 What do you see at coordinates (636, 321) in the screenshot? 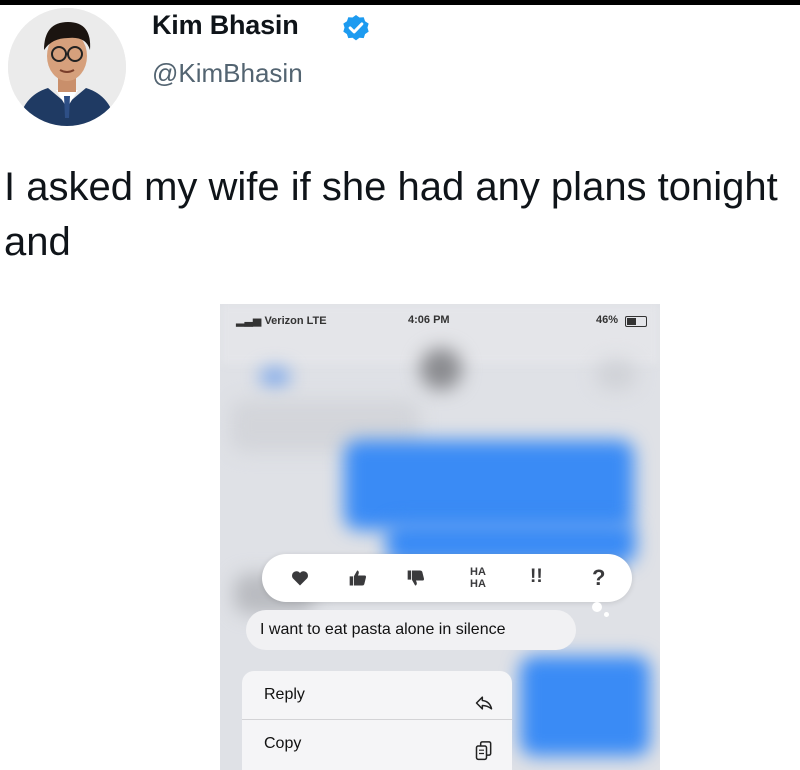
I see `battery-icon` at bounding box center [636, 321].